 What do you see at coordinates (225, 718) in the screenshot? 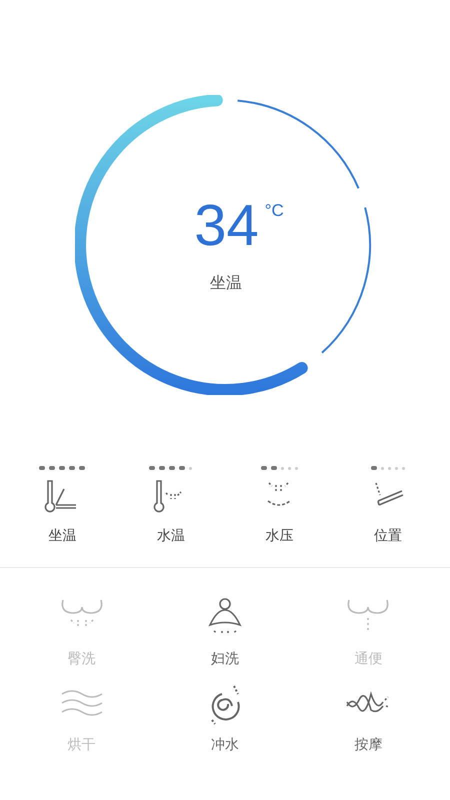
I see `mode-button: 冲水` at bounding box center [225, 718].